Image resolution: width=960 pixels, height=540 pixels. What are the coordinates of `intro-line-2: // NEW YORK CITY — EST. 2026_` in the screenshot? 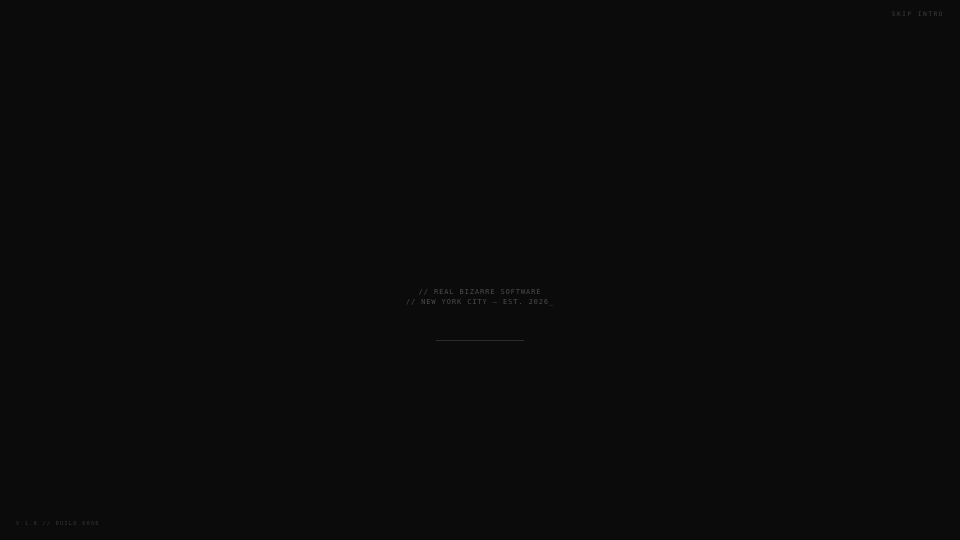 It's located at (480, 302).